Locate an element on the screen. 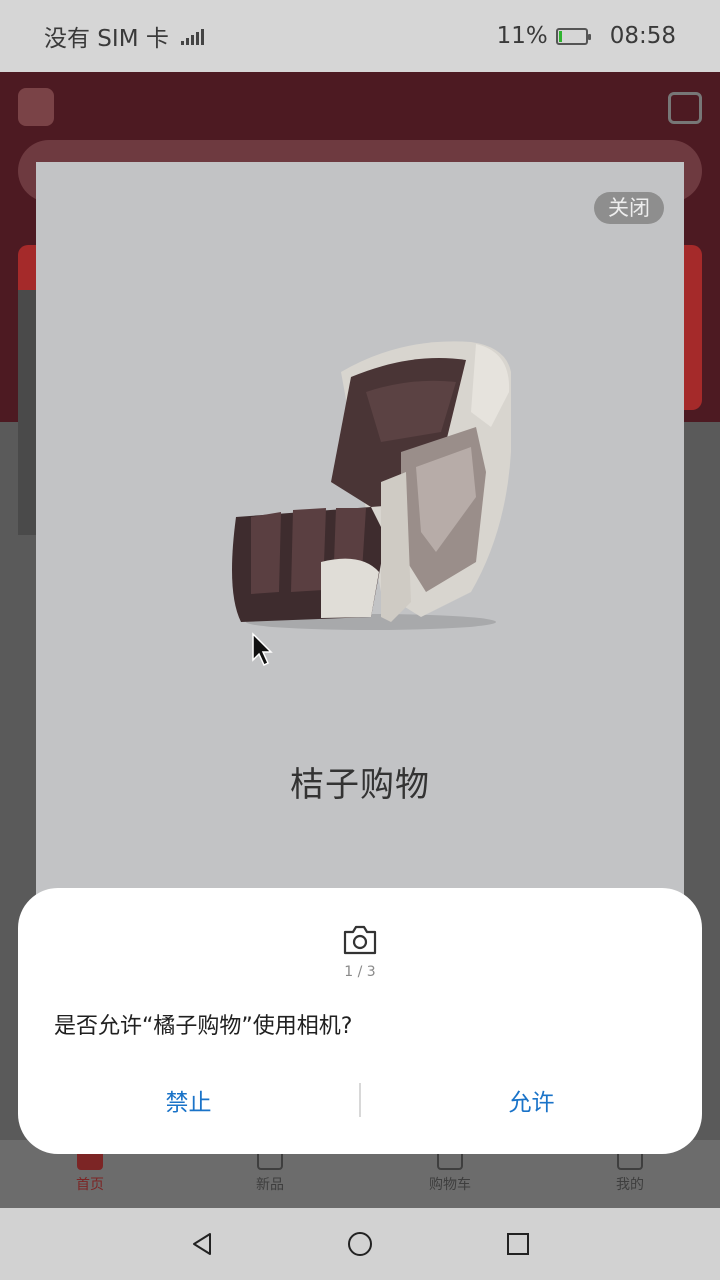 Image resolution: width=720 pixels, height=1280 pixels. back-button is located at coordinates (202, 1244).